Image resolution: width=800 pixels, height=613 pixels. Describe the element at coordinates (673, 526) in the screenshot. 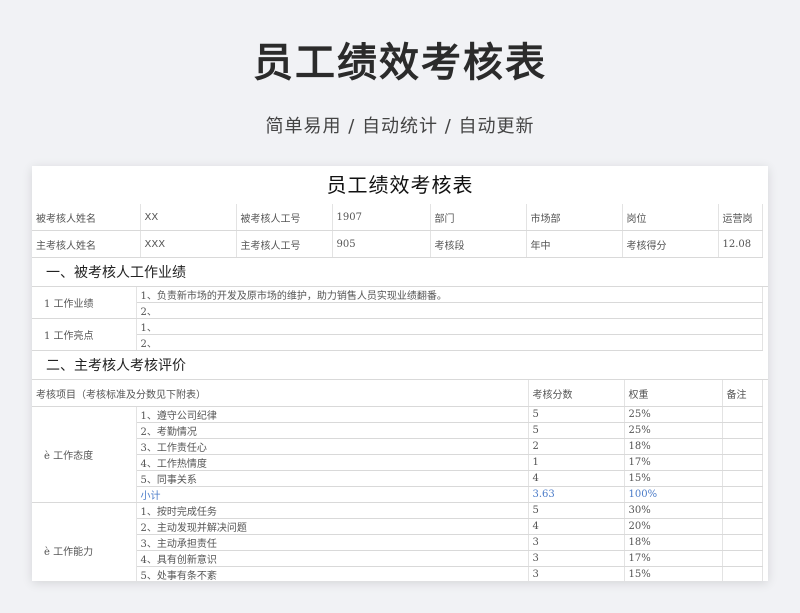

I see `cell-weight: 20%` at that location.